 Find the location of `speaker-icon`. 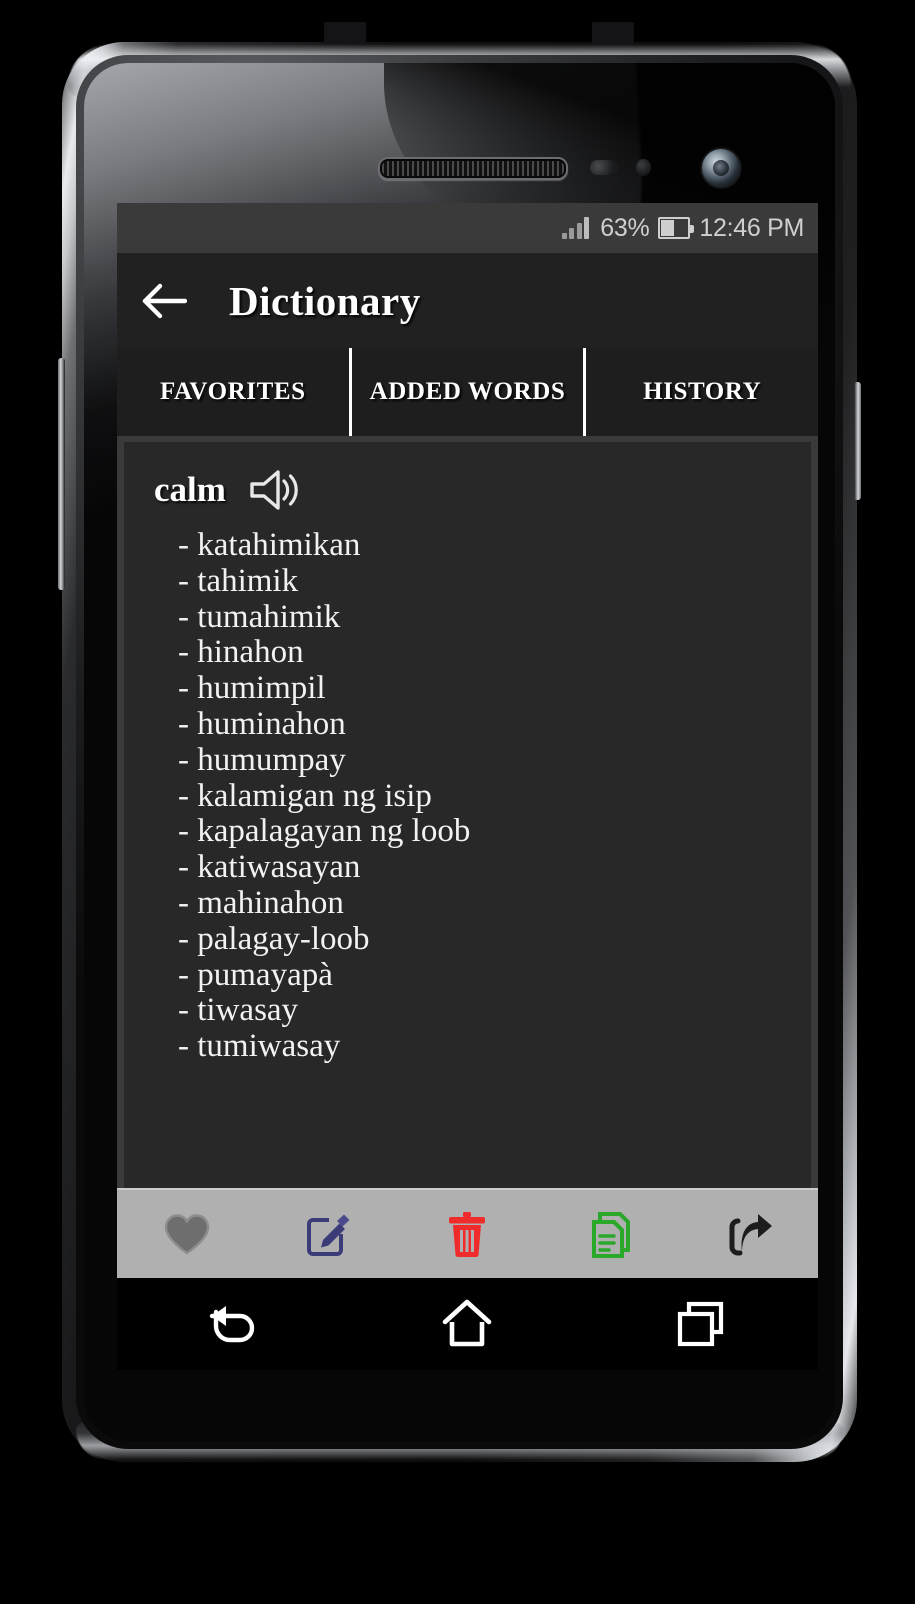

speaker-icon is located at coordinates (274, 490).